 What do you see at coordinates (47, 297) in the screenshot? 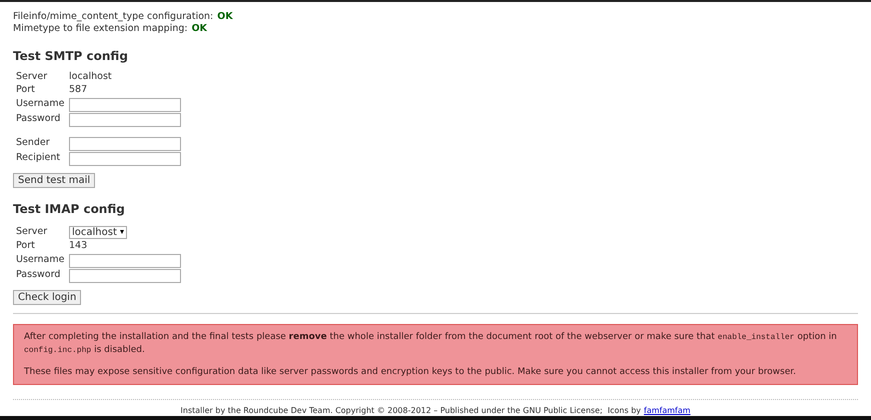
I see `action-button: Check login` at bounding box center [47, 297].